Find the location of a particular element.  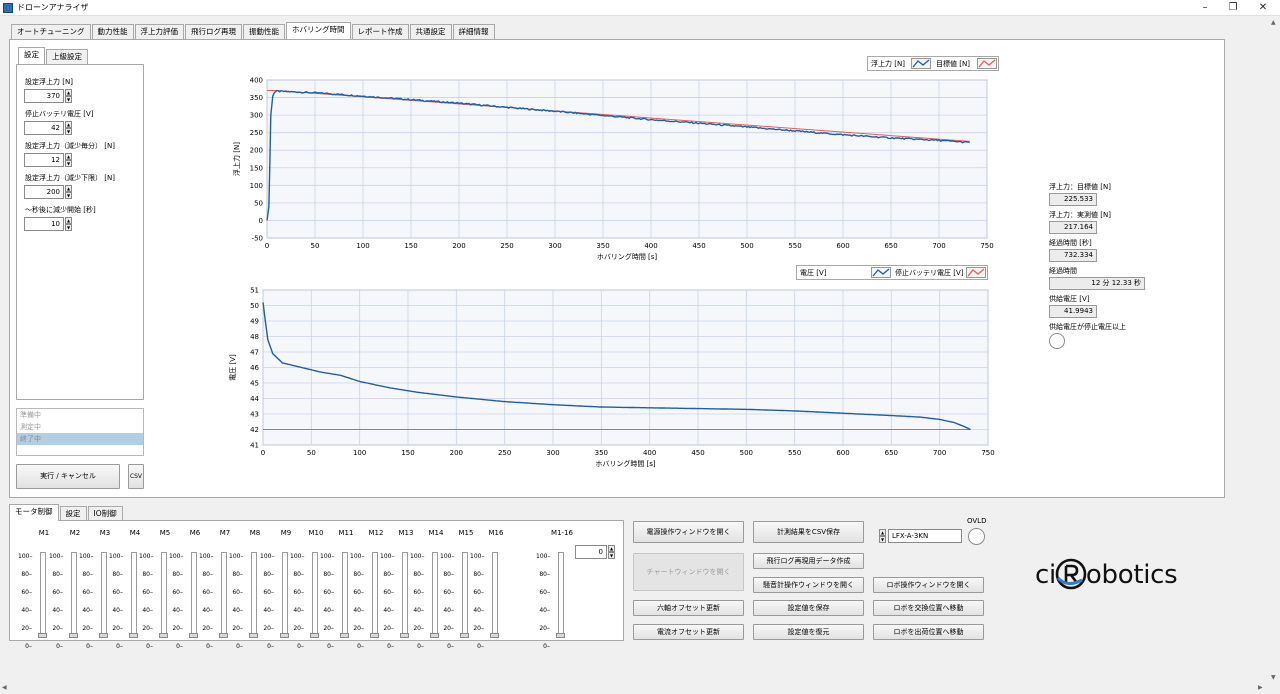

tab-flight-log-replay: 飛行ログ再現 is located at coordinates (213, 31).